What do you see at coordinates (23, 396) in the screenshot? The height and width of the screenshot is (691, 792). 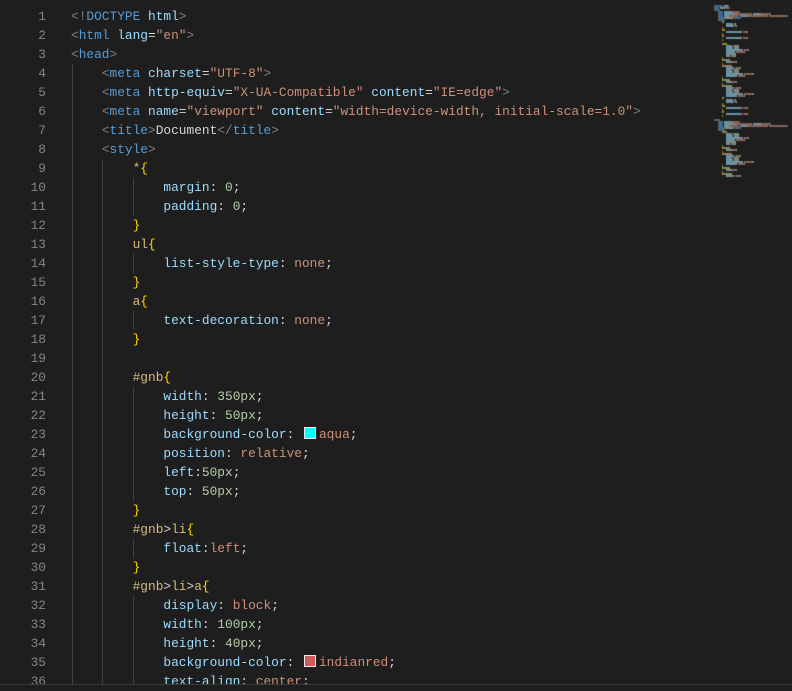 I see `line-number: 21` at bounding box center [23, 396].